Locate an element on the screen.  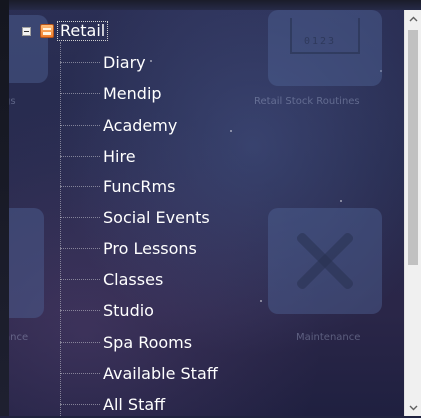
tree-item-hire: Hire is located at coordinates (98, 156).